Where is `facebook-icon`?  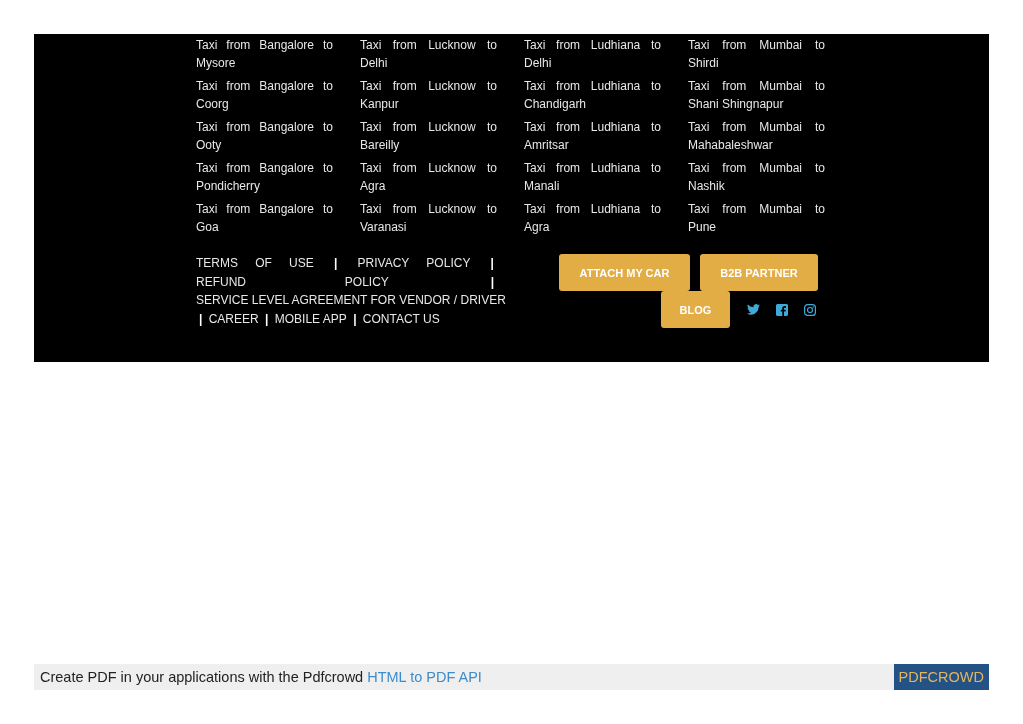 facebook-icon is located at coordinates (782, 309).